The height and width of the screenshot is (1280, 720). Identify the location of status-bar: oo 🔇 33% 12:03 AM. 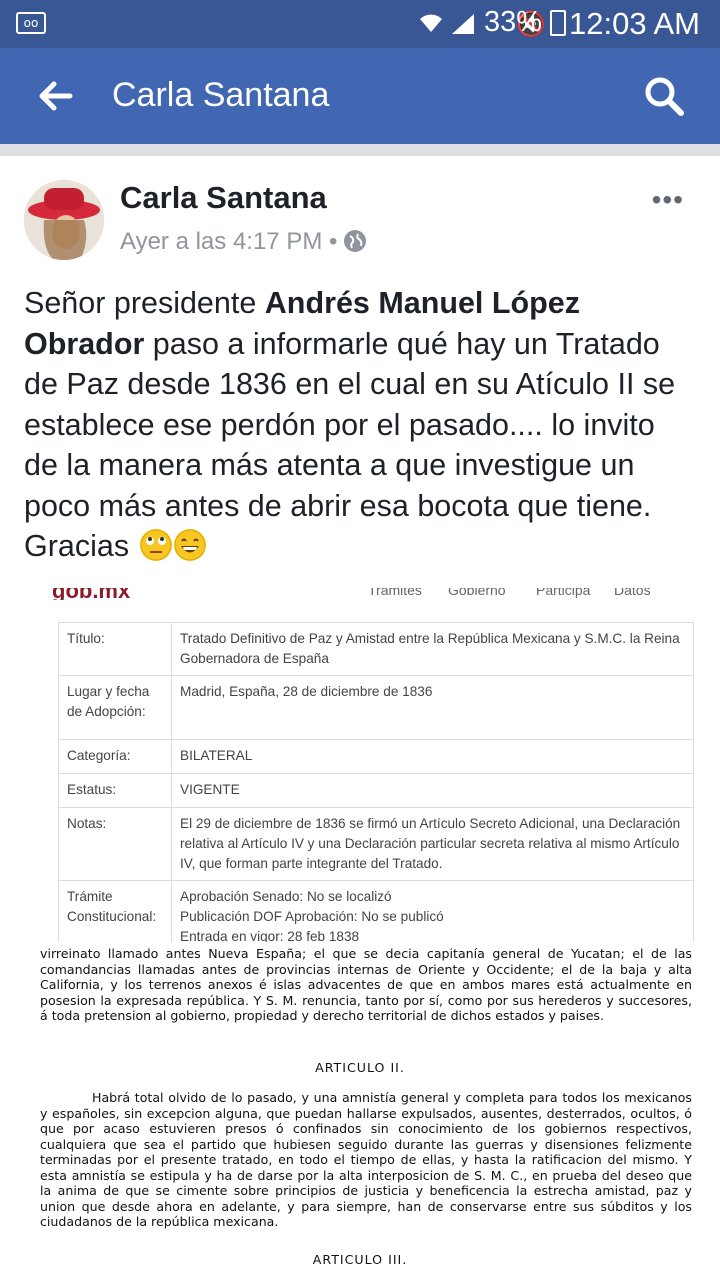
(360, 24).